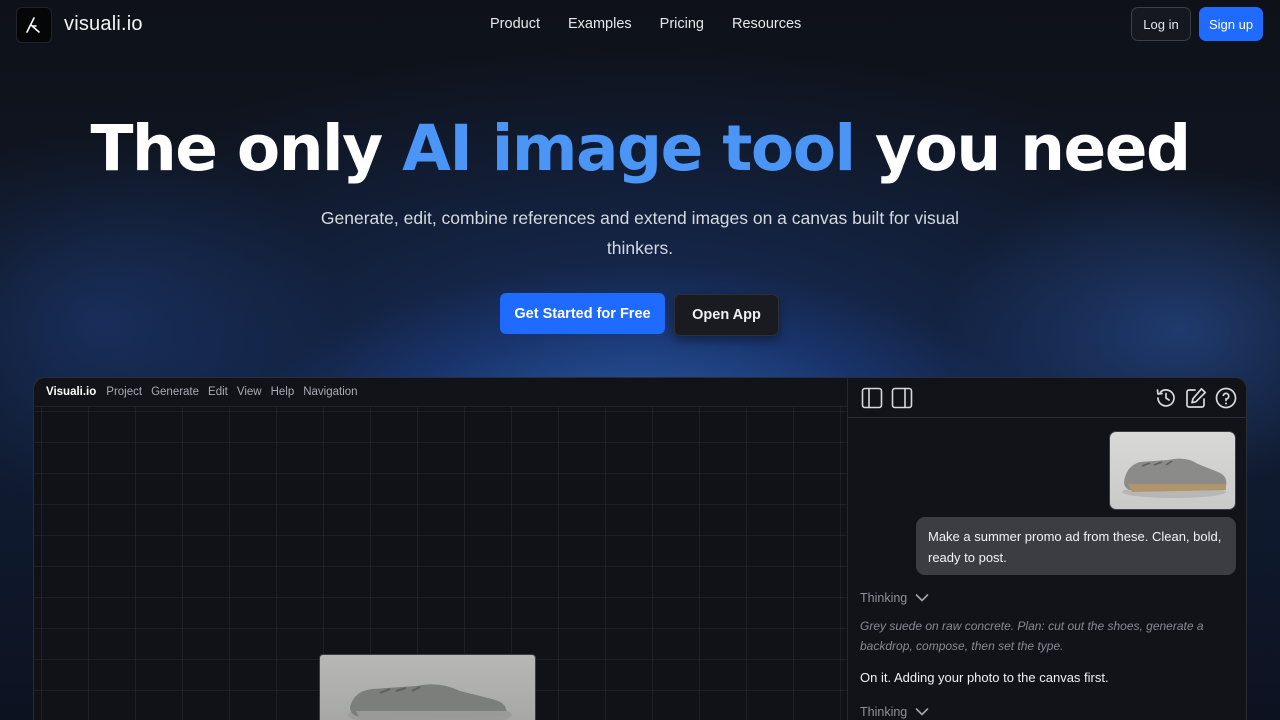 This screenshot has width=1280, height=720. I want to click on sidebar-right-icon, so click(902, 398).